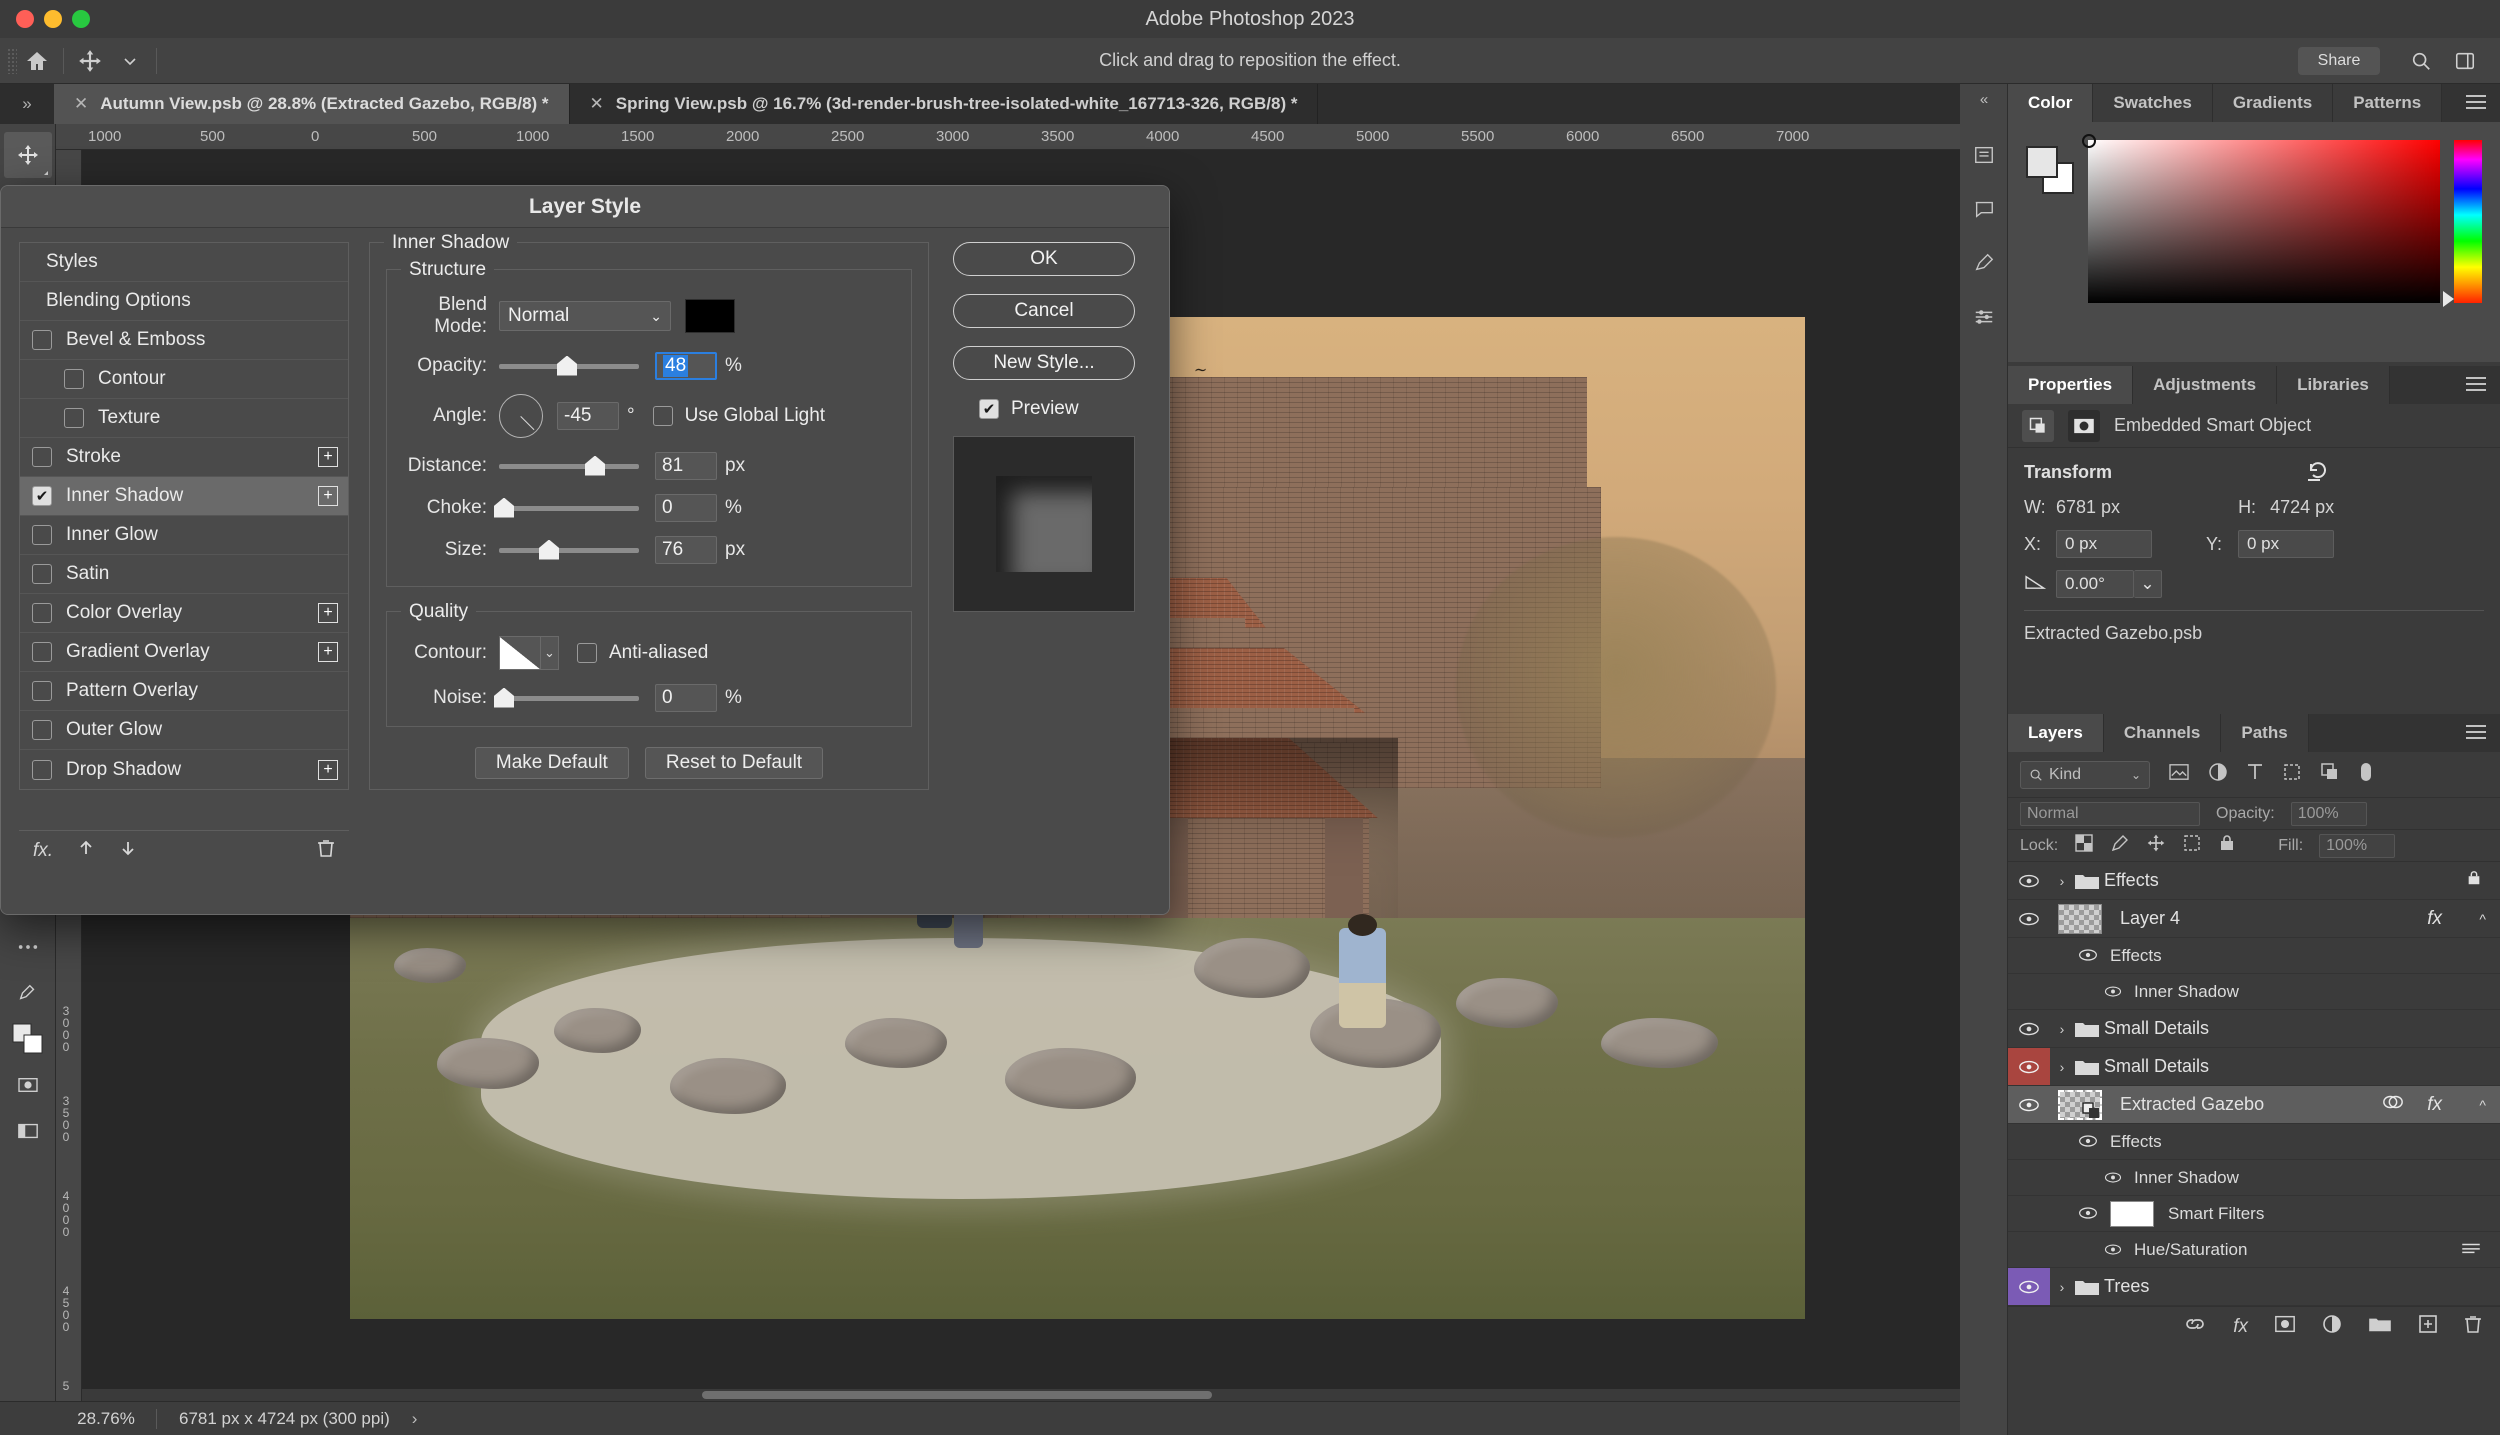 This screenshot has height=1435, width=2500. What do you see at coordinates (2071, 385) in the screenshot?
I see `tab-properties: Properties` at bounding box center [2071, 385].